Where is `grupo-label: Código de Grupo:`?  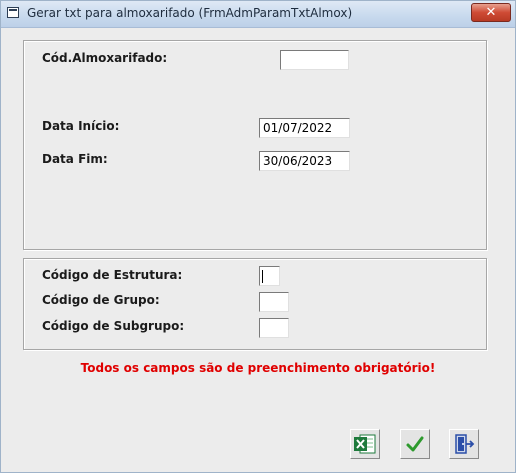 grupo-label: Código de Grupo: is located at coordinates (101, 300).